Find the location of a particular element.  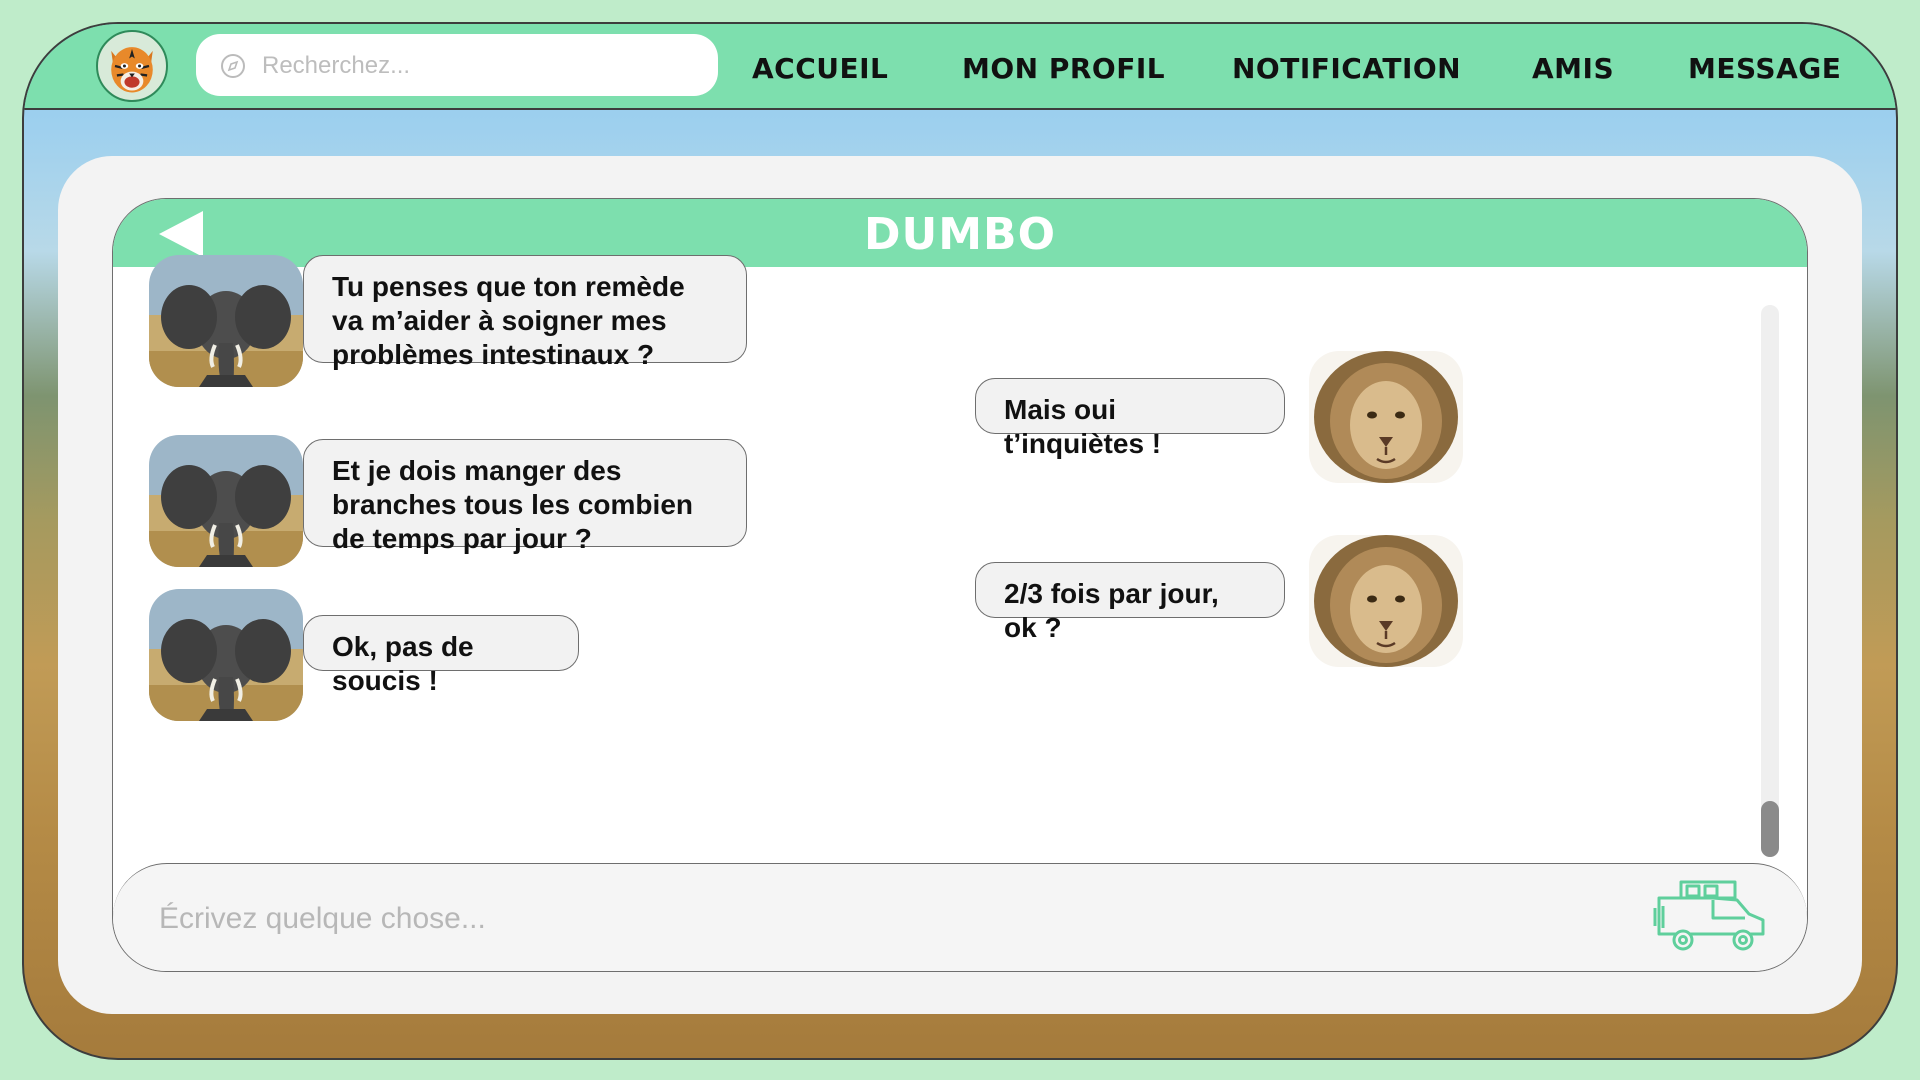

scrollbar-thumb is located at coordinates (1770, 829).